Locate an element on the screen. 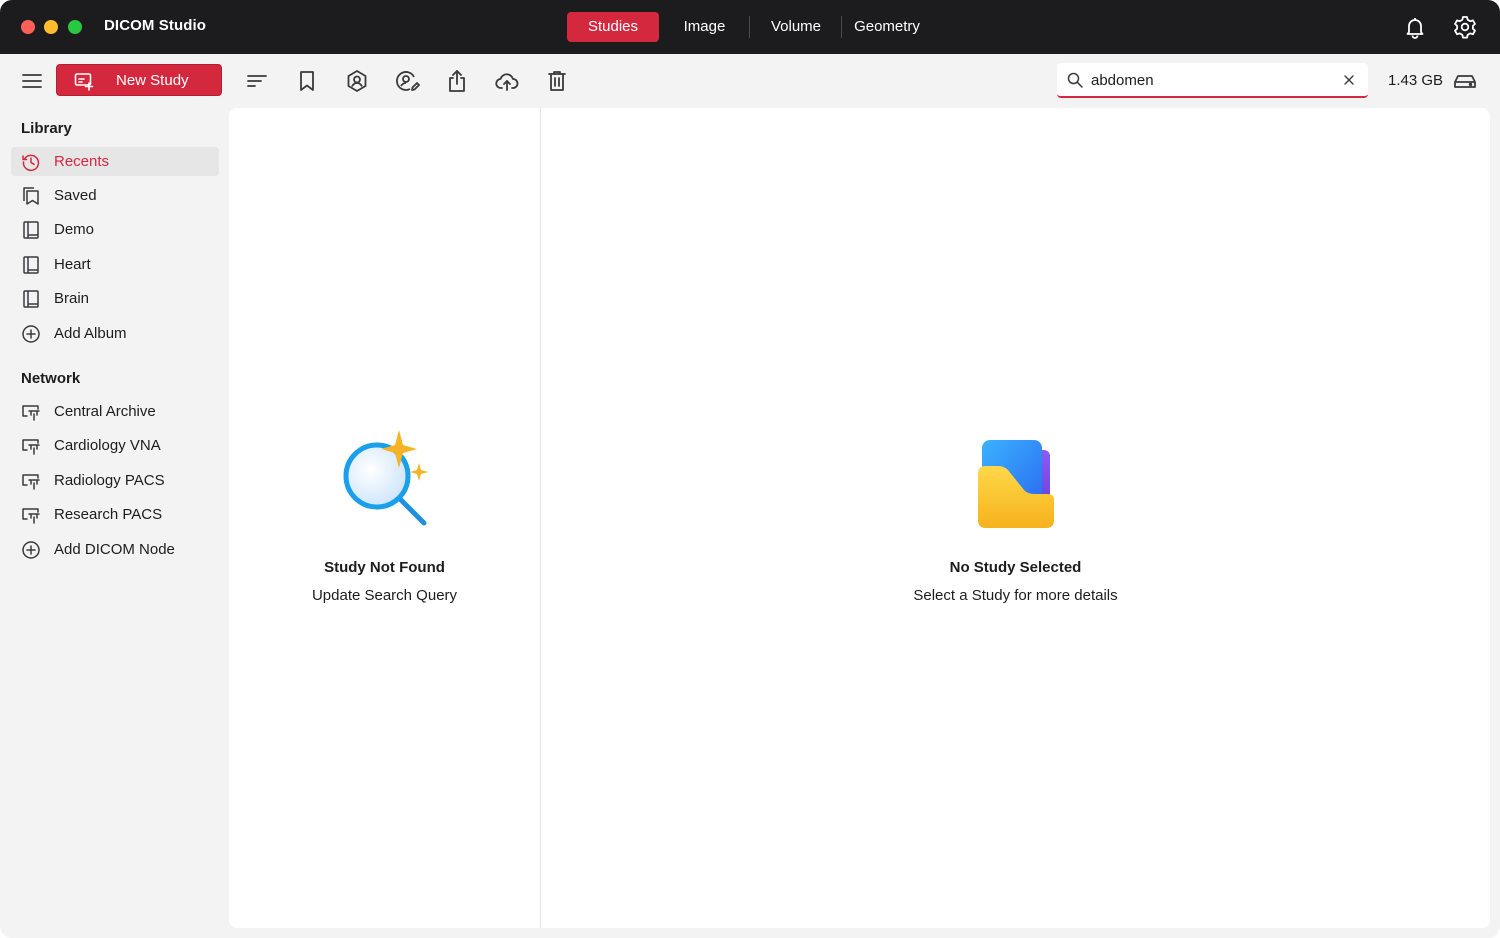 This screenshot has width=1500, height=938. new-study-button: New Study is located at coordinates (139, 80).